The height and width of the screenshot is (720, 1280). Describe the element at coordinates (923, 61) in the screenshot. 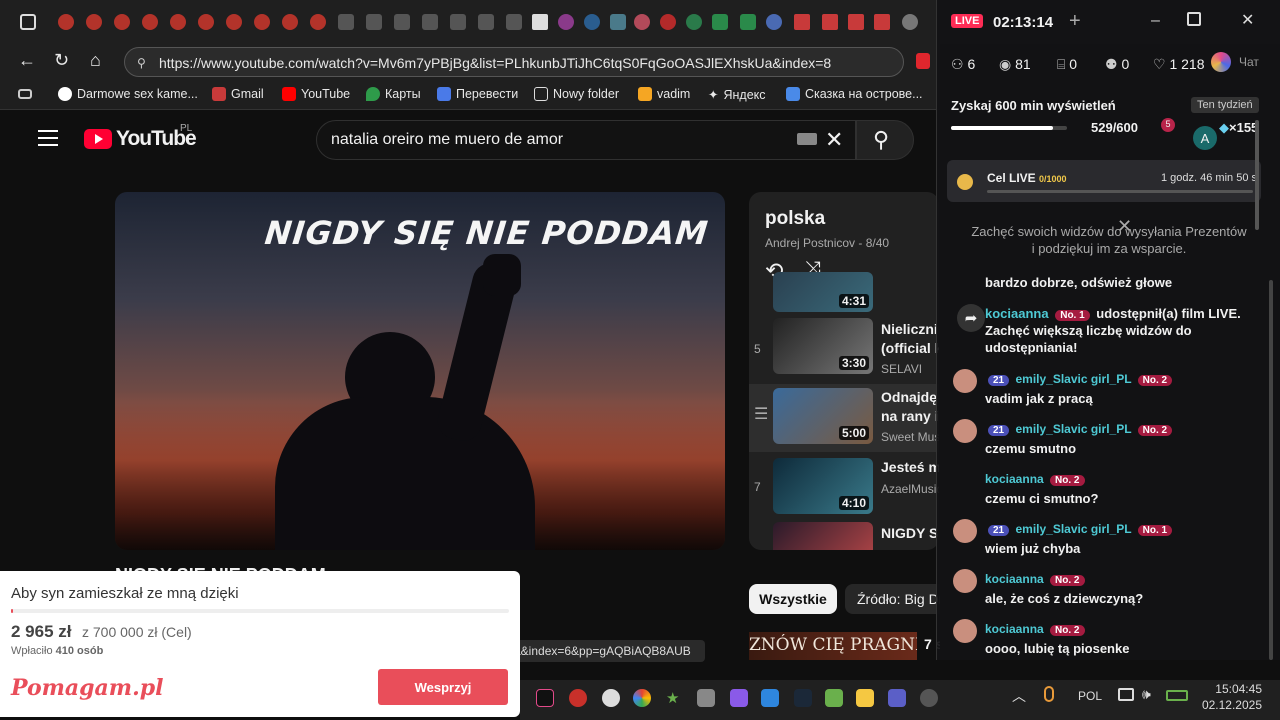

I see `extension-icon` at that location.